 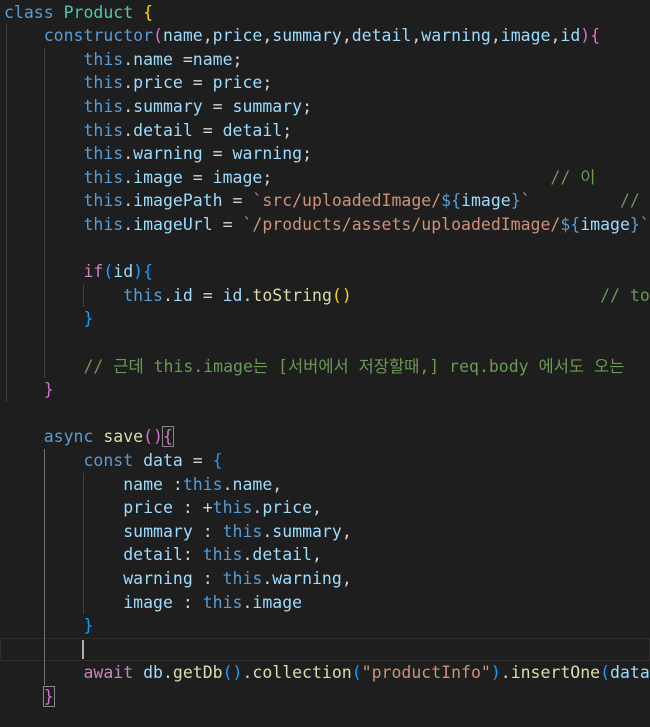 What do you see at coordinates (108, 460) in the screenshot?
I see `code-token: const` at bounding box center [108, 460].